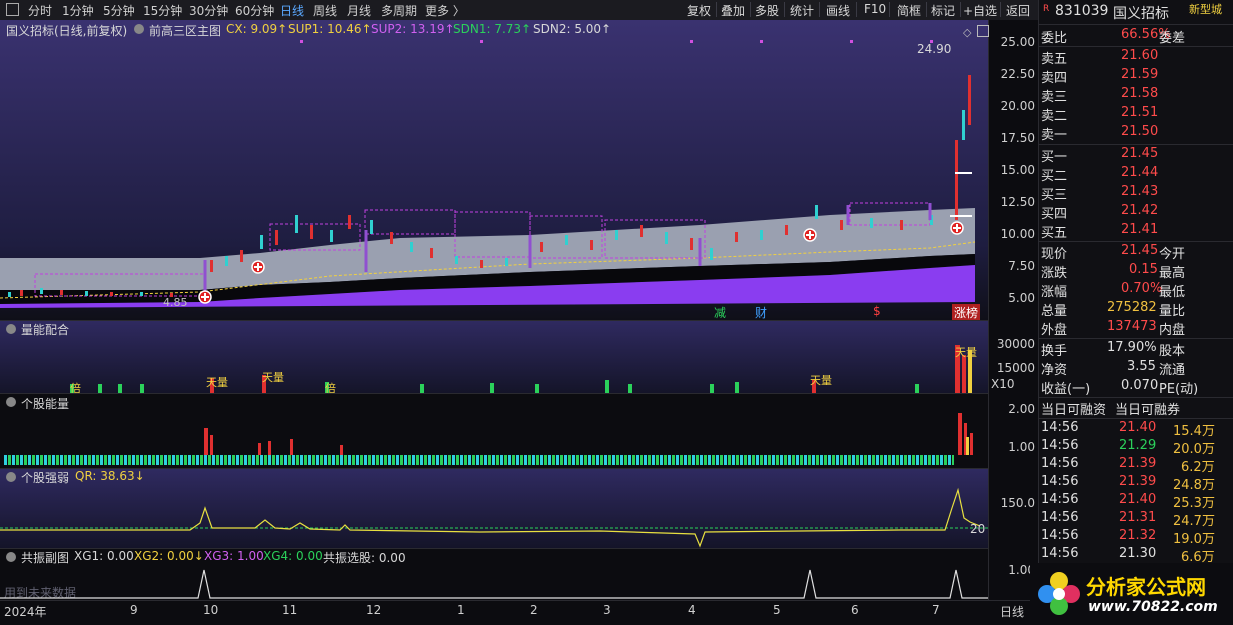 The height and width of the screenshot is (625, 1233). Describe the element at coordinates (413, 29) in the screenshot. I see `sup2-value: SUP2: 13.19↑` at that location.